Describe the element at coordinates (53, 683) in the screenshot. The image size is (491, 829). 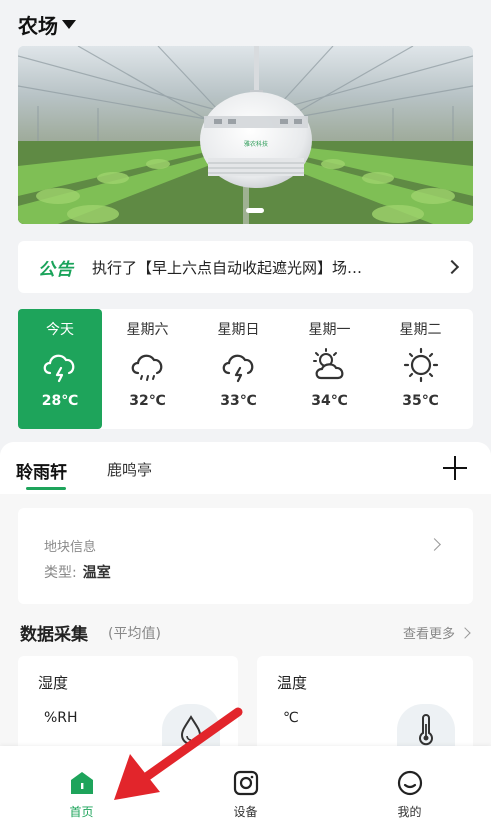
I see `metric-name: 湿度` at that location.